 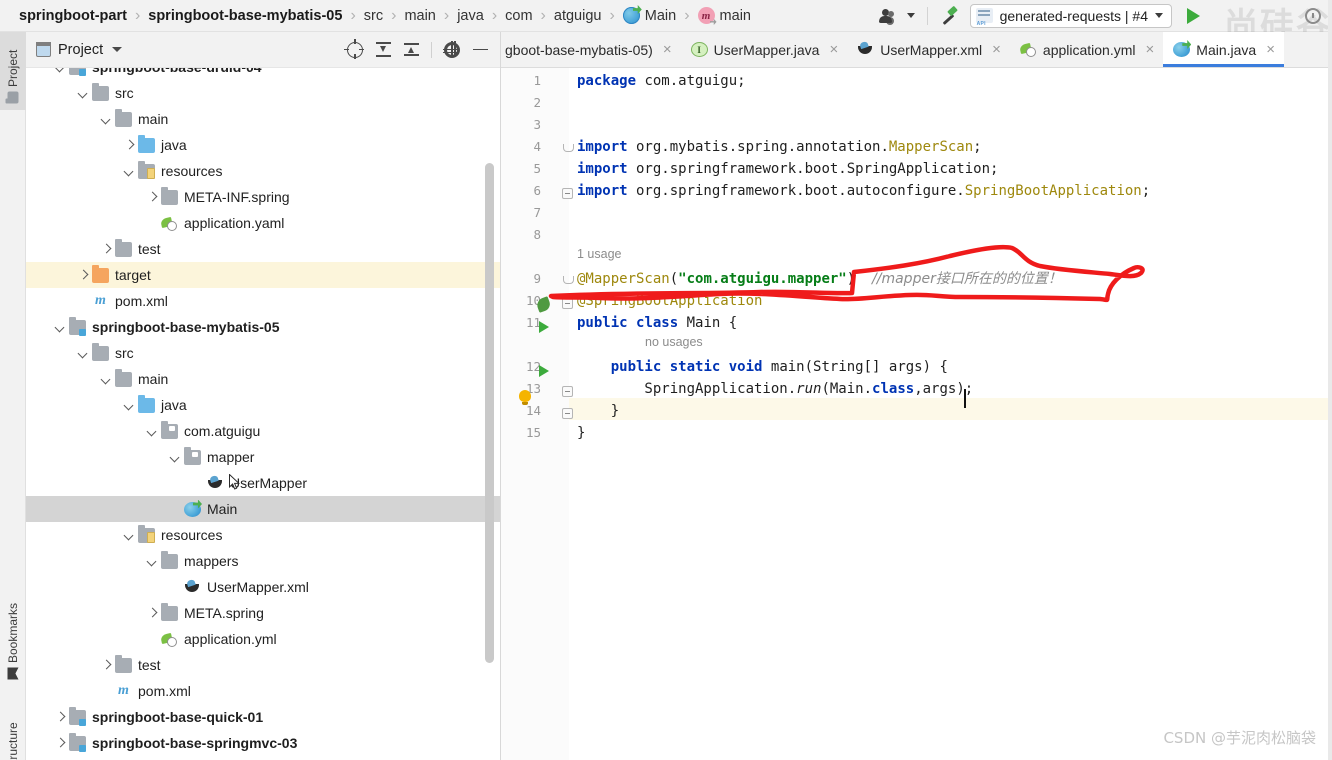 What do you see at coordinates (591, 49) in the screenshot?
I see `editor-tab-0: gboot-base-mybatis-05) ×` at bounding box center [591, 49].